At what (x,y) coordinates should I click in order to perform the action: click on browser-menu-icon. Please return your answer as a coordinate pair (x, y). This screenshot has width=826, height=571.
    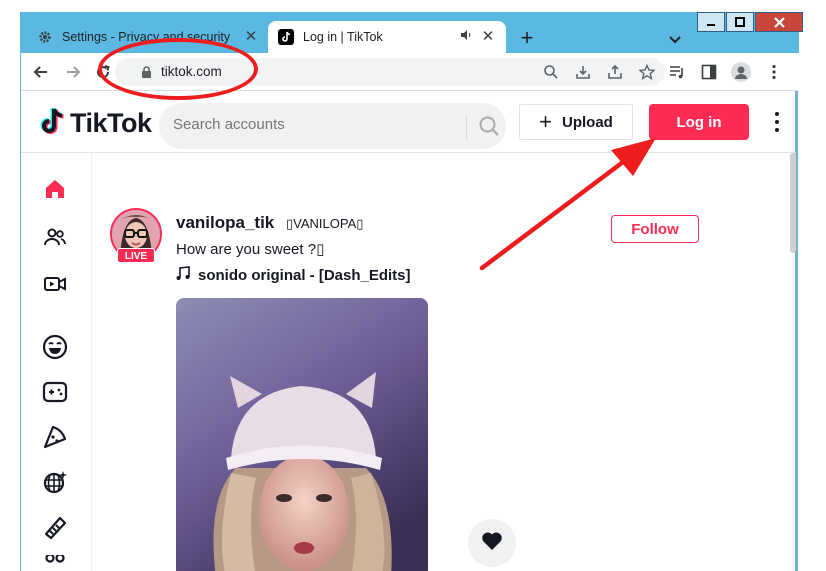
    Looking at the image, I should click on (774, 72).